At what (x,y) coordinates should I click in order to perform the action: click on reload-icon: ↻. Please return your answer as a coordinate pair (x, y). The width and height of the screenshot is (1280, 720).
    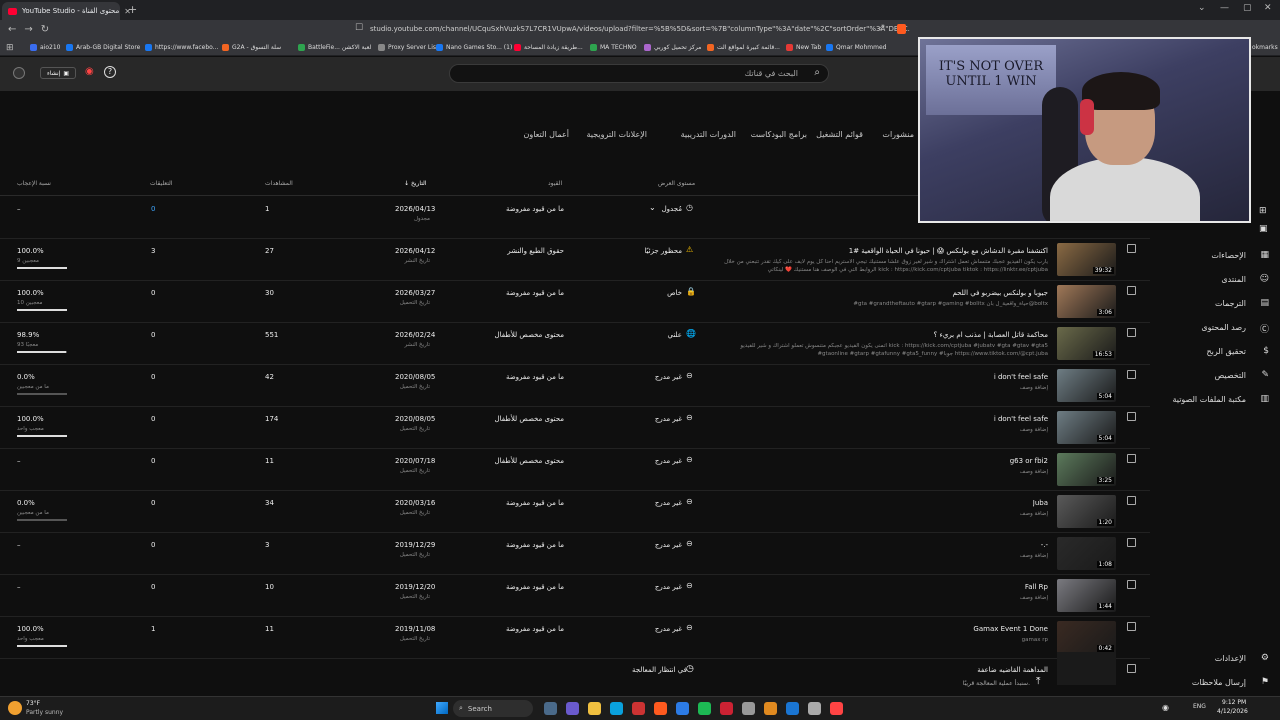
    Looking at the image, I should click on (45, 29).